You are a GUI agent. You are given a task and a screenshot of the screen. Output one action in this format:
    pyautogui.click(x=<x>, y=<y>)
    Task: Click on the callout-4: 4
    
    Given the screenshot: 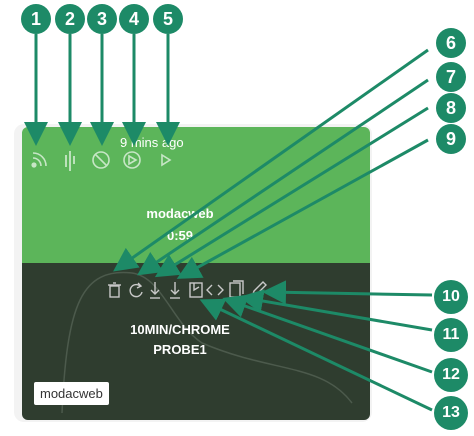 What is the action you would take?
    pyautogui.click(x=134, y=19)
    